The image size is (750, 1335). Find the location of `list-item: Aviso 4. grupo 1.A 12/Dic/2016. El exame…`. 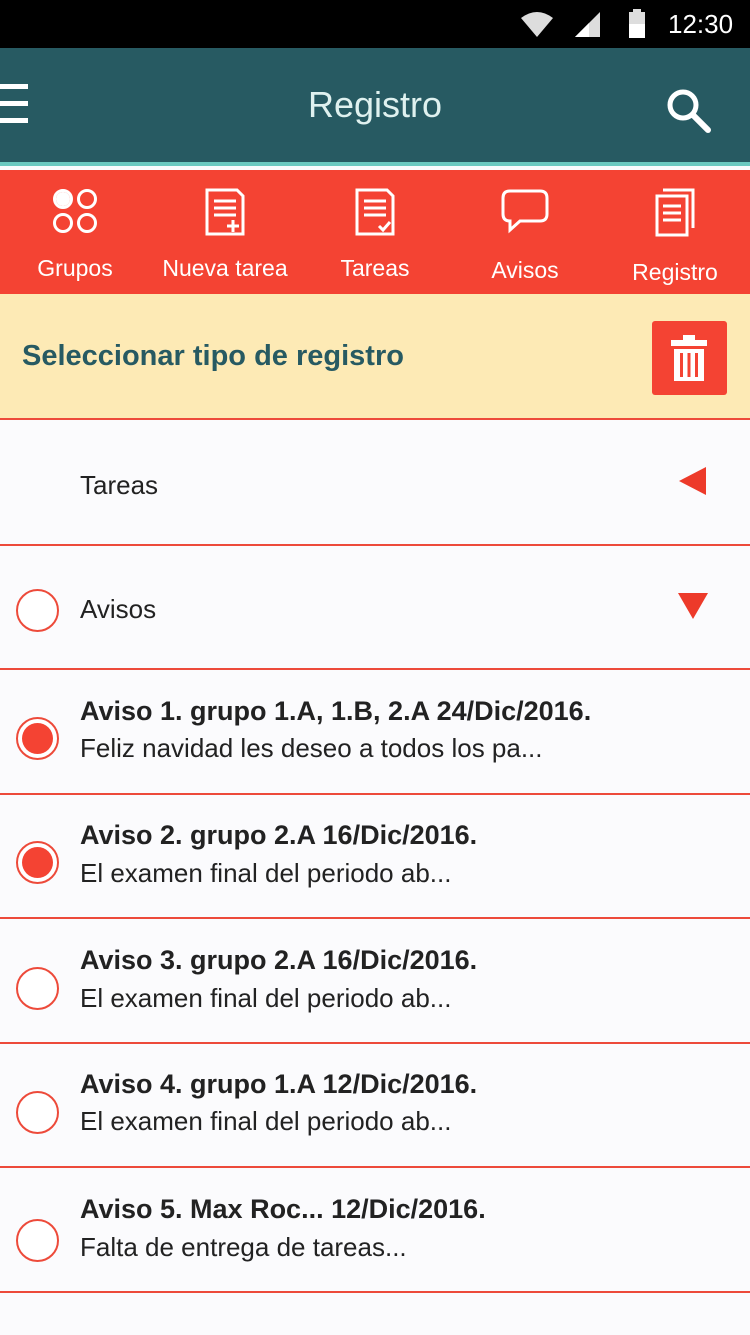

list-item: Aviso 4. grupo 1.A 12/Dic/2016. El exame… is located at coordinates (375, 1106).